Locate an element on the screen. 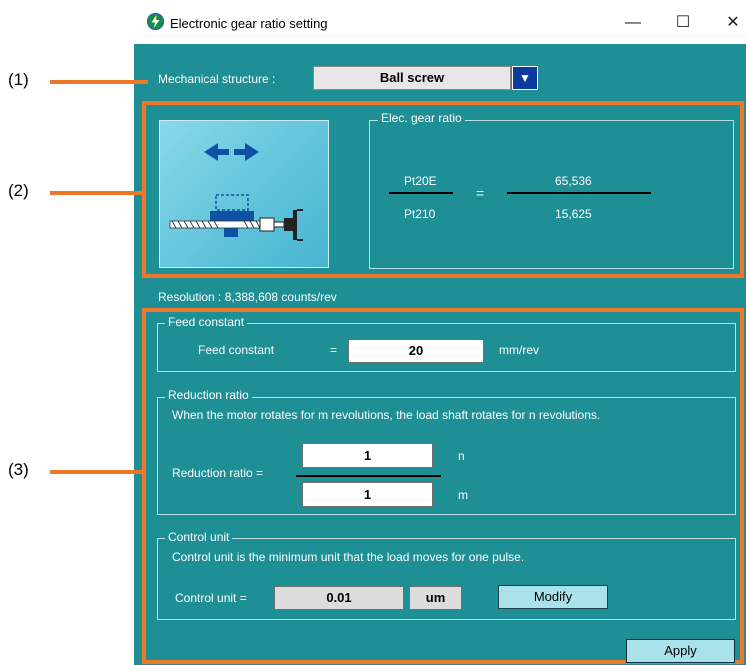 This screenshot has width=746, height=665. reduction-ratio-n-label: n is located at coordinates (461, 456).